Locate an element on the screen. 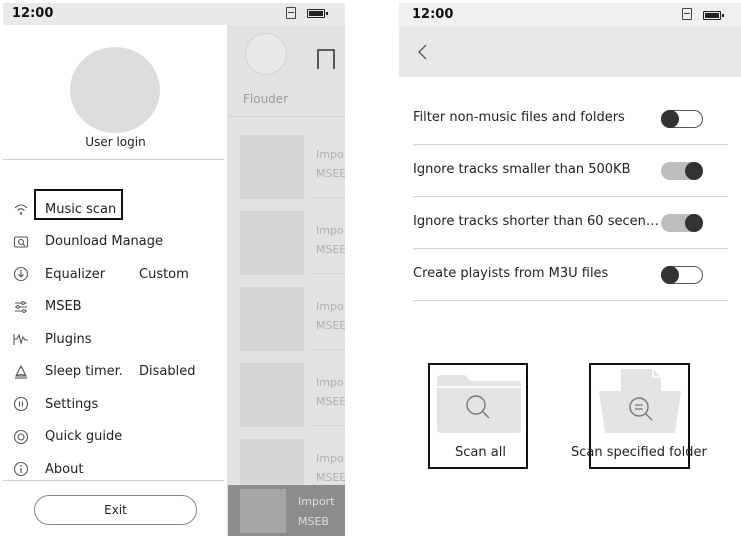  player-thumbnail is located at coordinates (263, 511).